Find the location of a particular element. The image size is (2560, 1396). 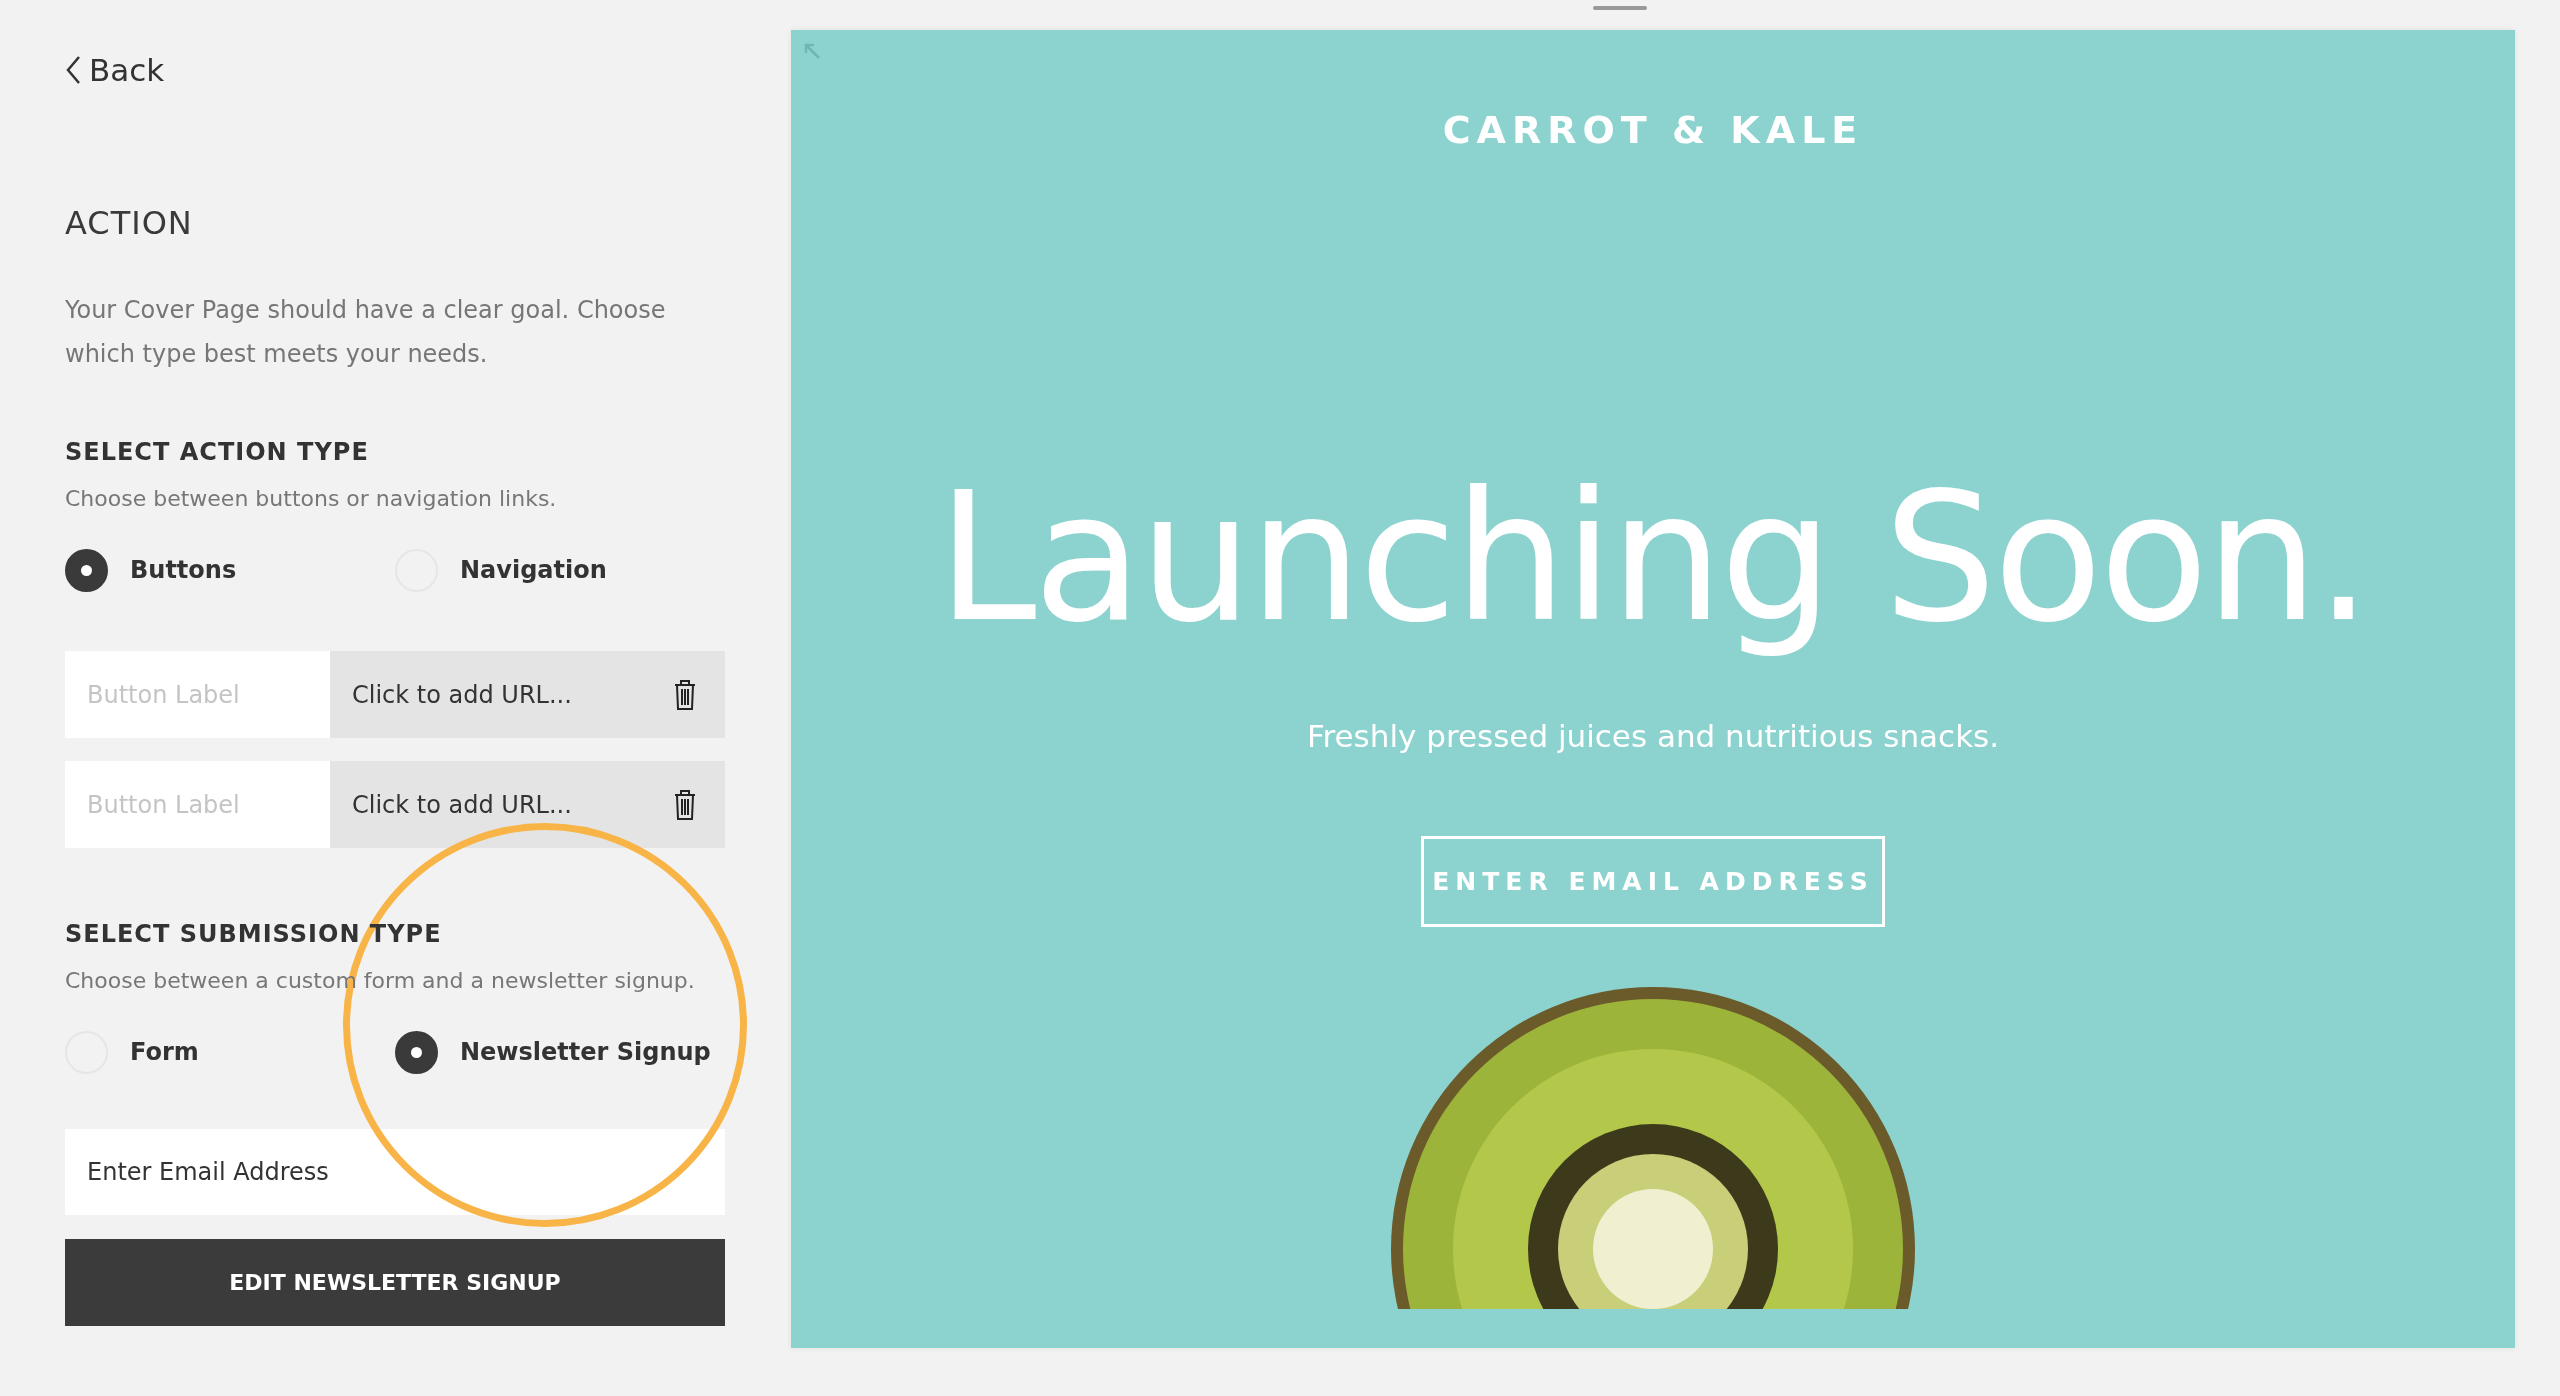

back-link: Back is located at coordinates (115, 70).